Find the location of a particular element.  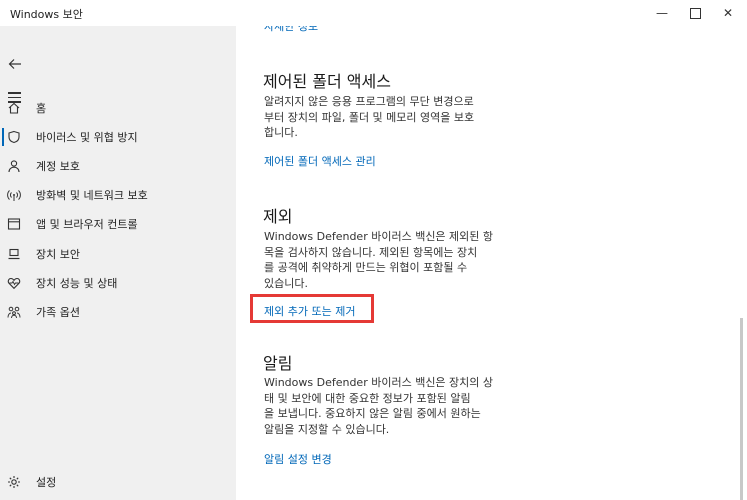

back-arrow-icon is located at coordinates (15, 64).